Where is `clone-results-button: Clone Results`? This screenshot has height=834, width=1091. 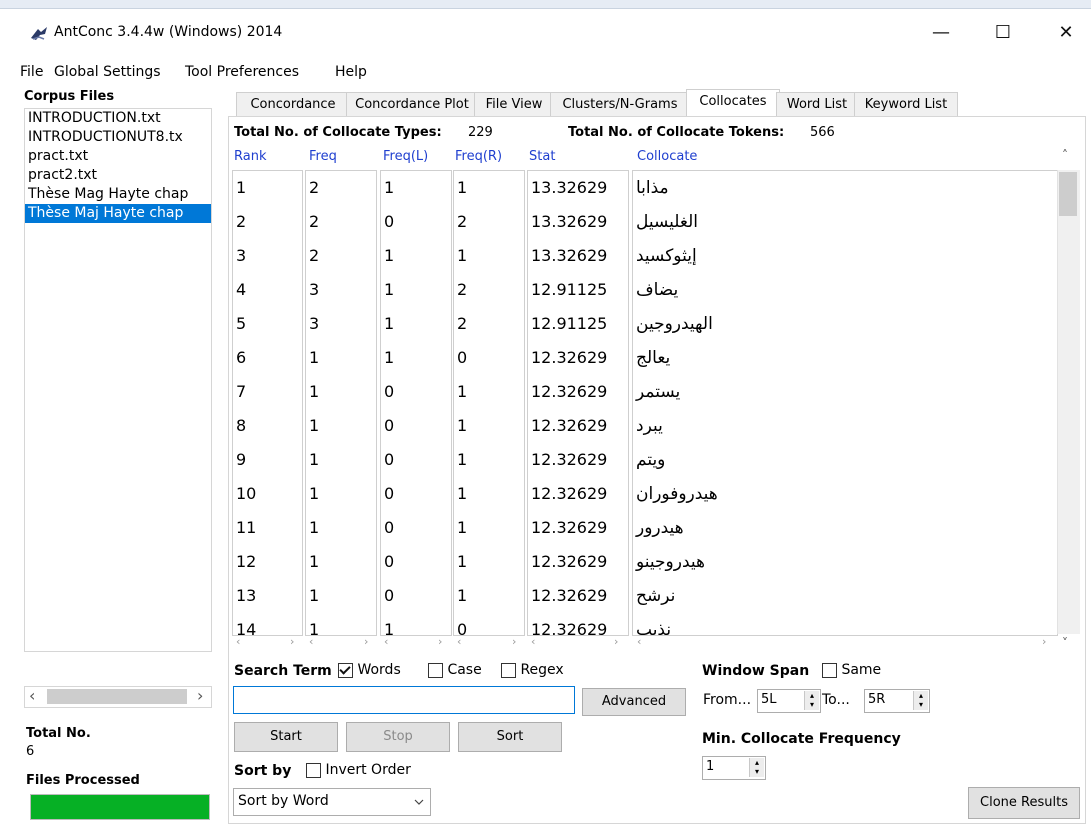
clone-results-button: Clone Results is located at coordinates (1024, 803).